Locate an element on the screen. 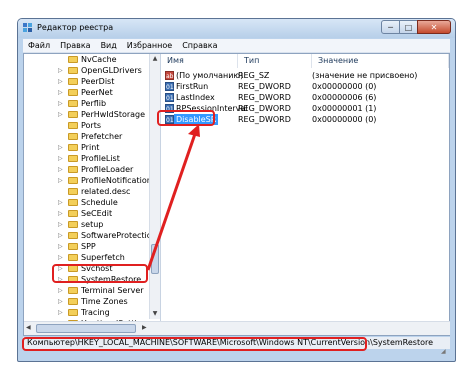 The image size is (474, 372). annotation-arrow is located at coordinates (173, 197).